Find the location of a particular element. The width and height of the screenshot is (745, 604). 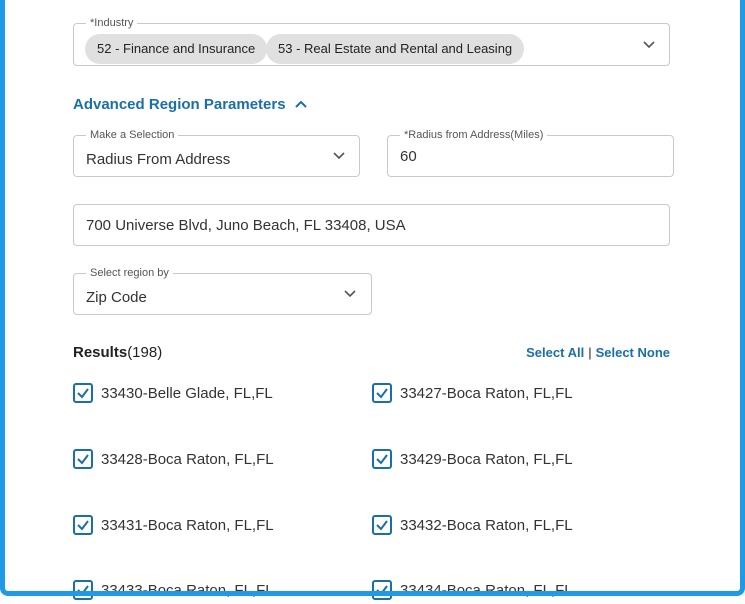

radius-legend: *Radius from Address(Miles) is located at coordinates (474, 135).